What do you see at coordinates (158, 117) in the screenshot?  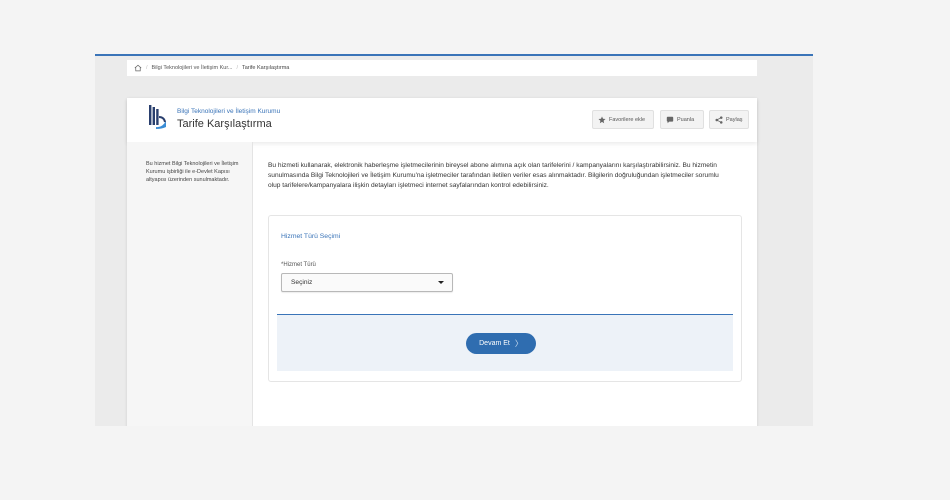 I see `logo` at bounding box center [158, 117].